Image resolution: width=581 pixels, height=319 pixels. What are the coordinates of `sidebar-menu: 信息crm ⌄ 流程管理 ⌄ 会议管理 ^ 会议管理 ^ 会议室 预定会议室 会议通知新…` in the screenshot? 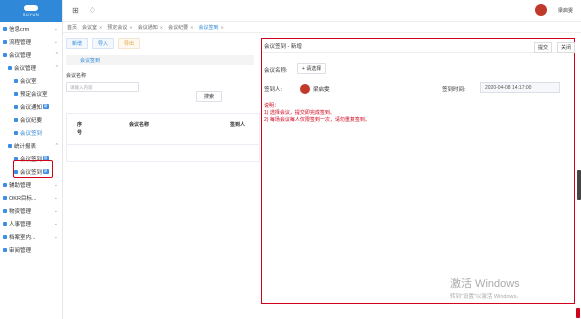 It's located at (31, 139).